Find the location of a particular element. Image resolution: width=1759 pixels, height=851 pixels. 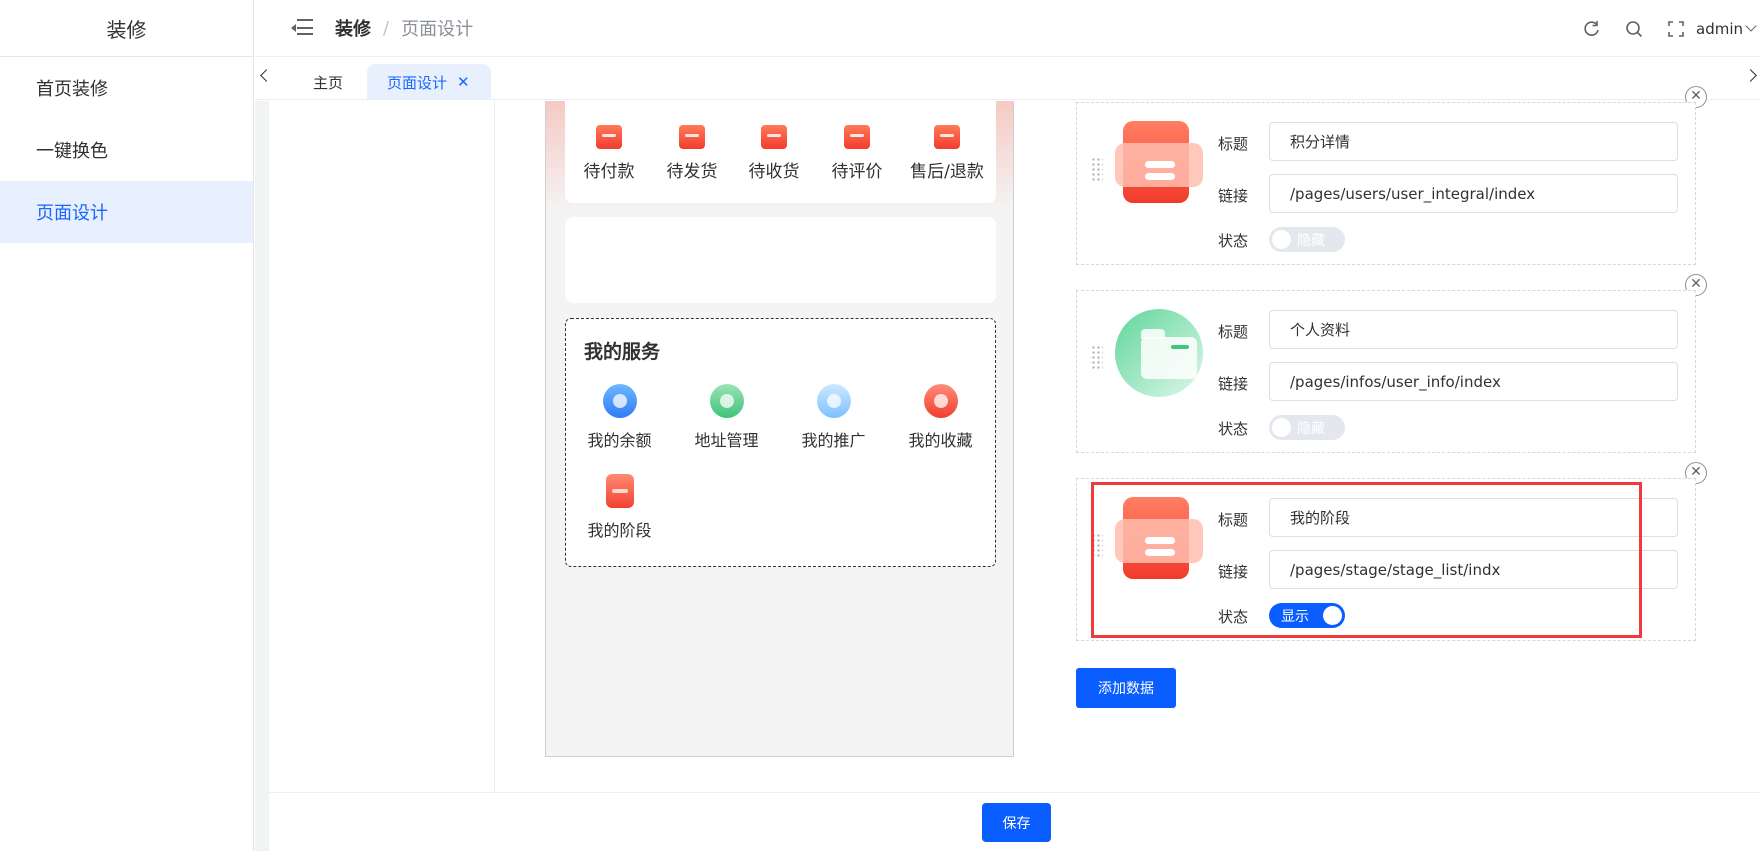

order-status-card: 待付款 待发货 待收货 待评价 售后/退款 is located at coordinates (780, 152).